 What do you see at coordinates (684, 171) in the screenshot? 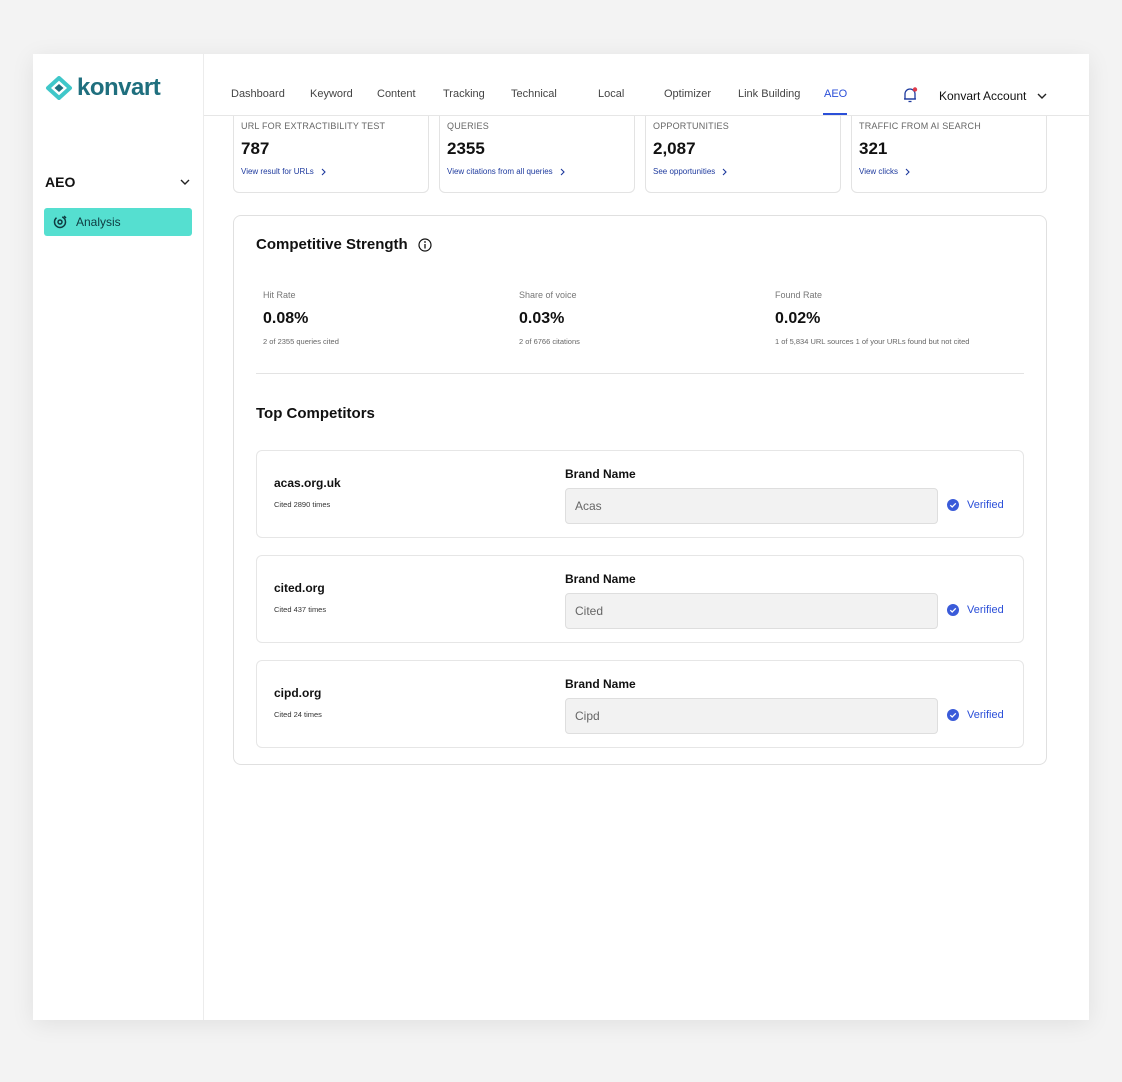
I see `metric-link-label: See opportunities` at bounding box center [684, 171].